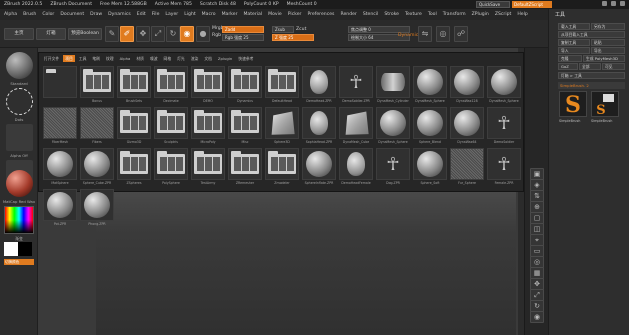 The width and height of the screenshot is (629, 335). I want to click on move-button: ✥, so click(143, 34).